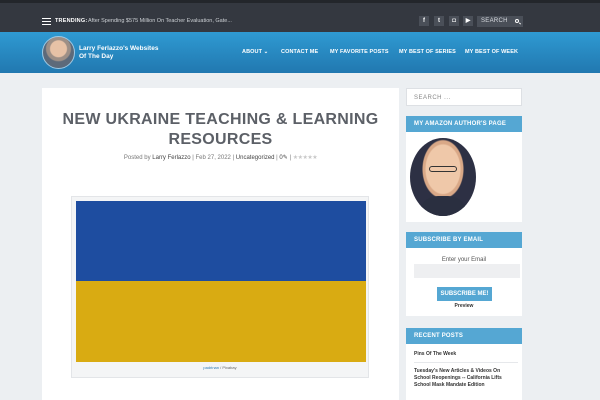 This screenshot has height=400, width=600. Describe the element at coordinates (494, 21) in the screenshot. I see `top-search-placeholder: SEARCH` at that location.